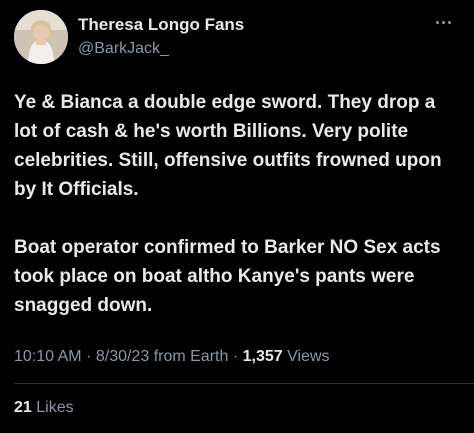  I want to click on tweet-header: Theresa Longo Fans @BarkJack_, so click(237, 39).